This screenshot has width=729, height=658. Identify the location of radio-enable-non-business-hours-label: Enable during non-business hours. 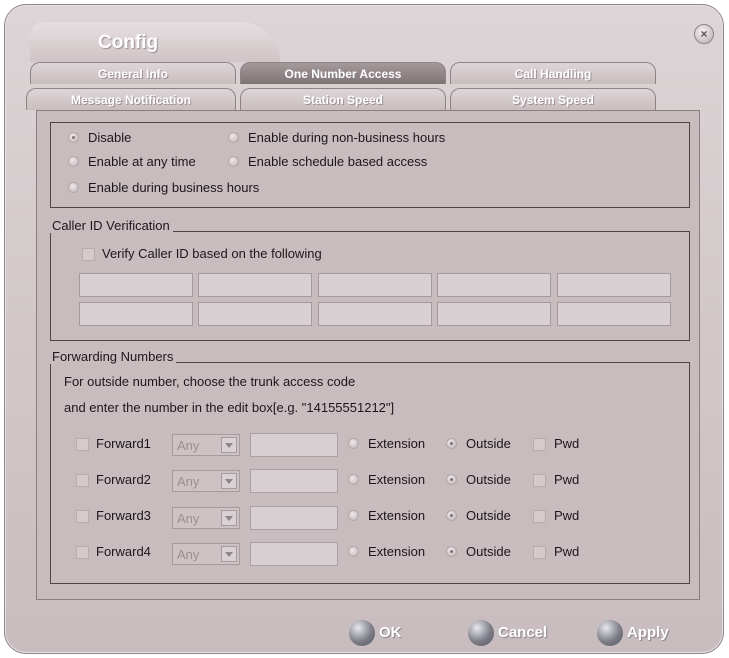
(347, 137).